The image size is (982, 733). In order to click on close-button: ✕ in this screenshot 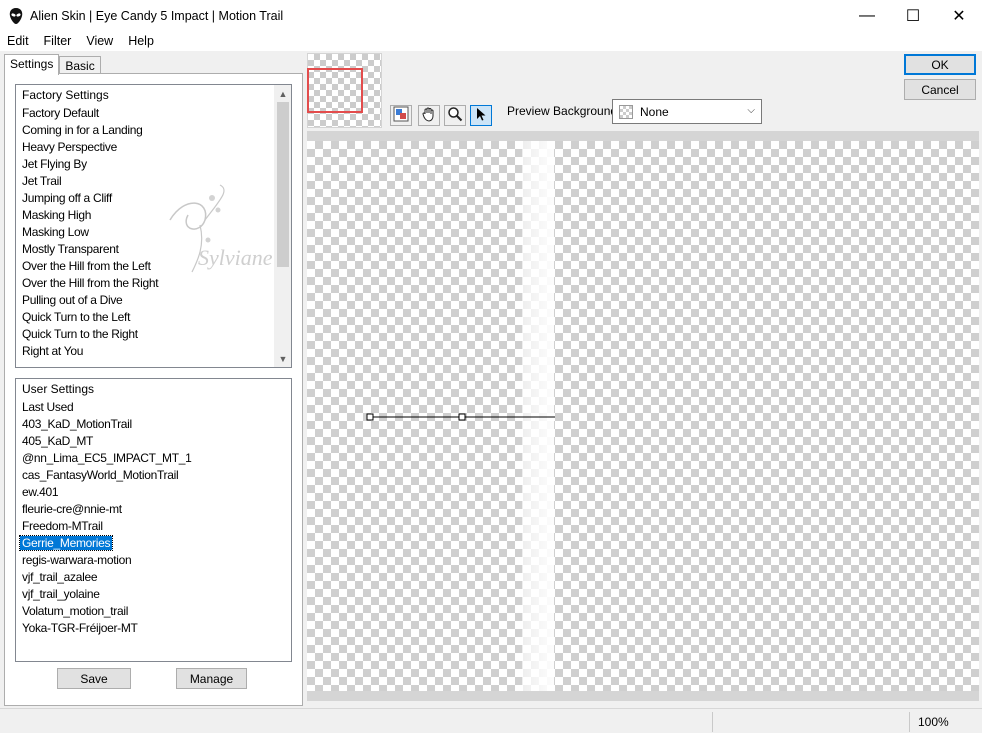, I will do `click(959, 15)`.